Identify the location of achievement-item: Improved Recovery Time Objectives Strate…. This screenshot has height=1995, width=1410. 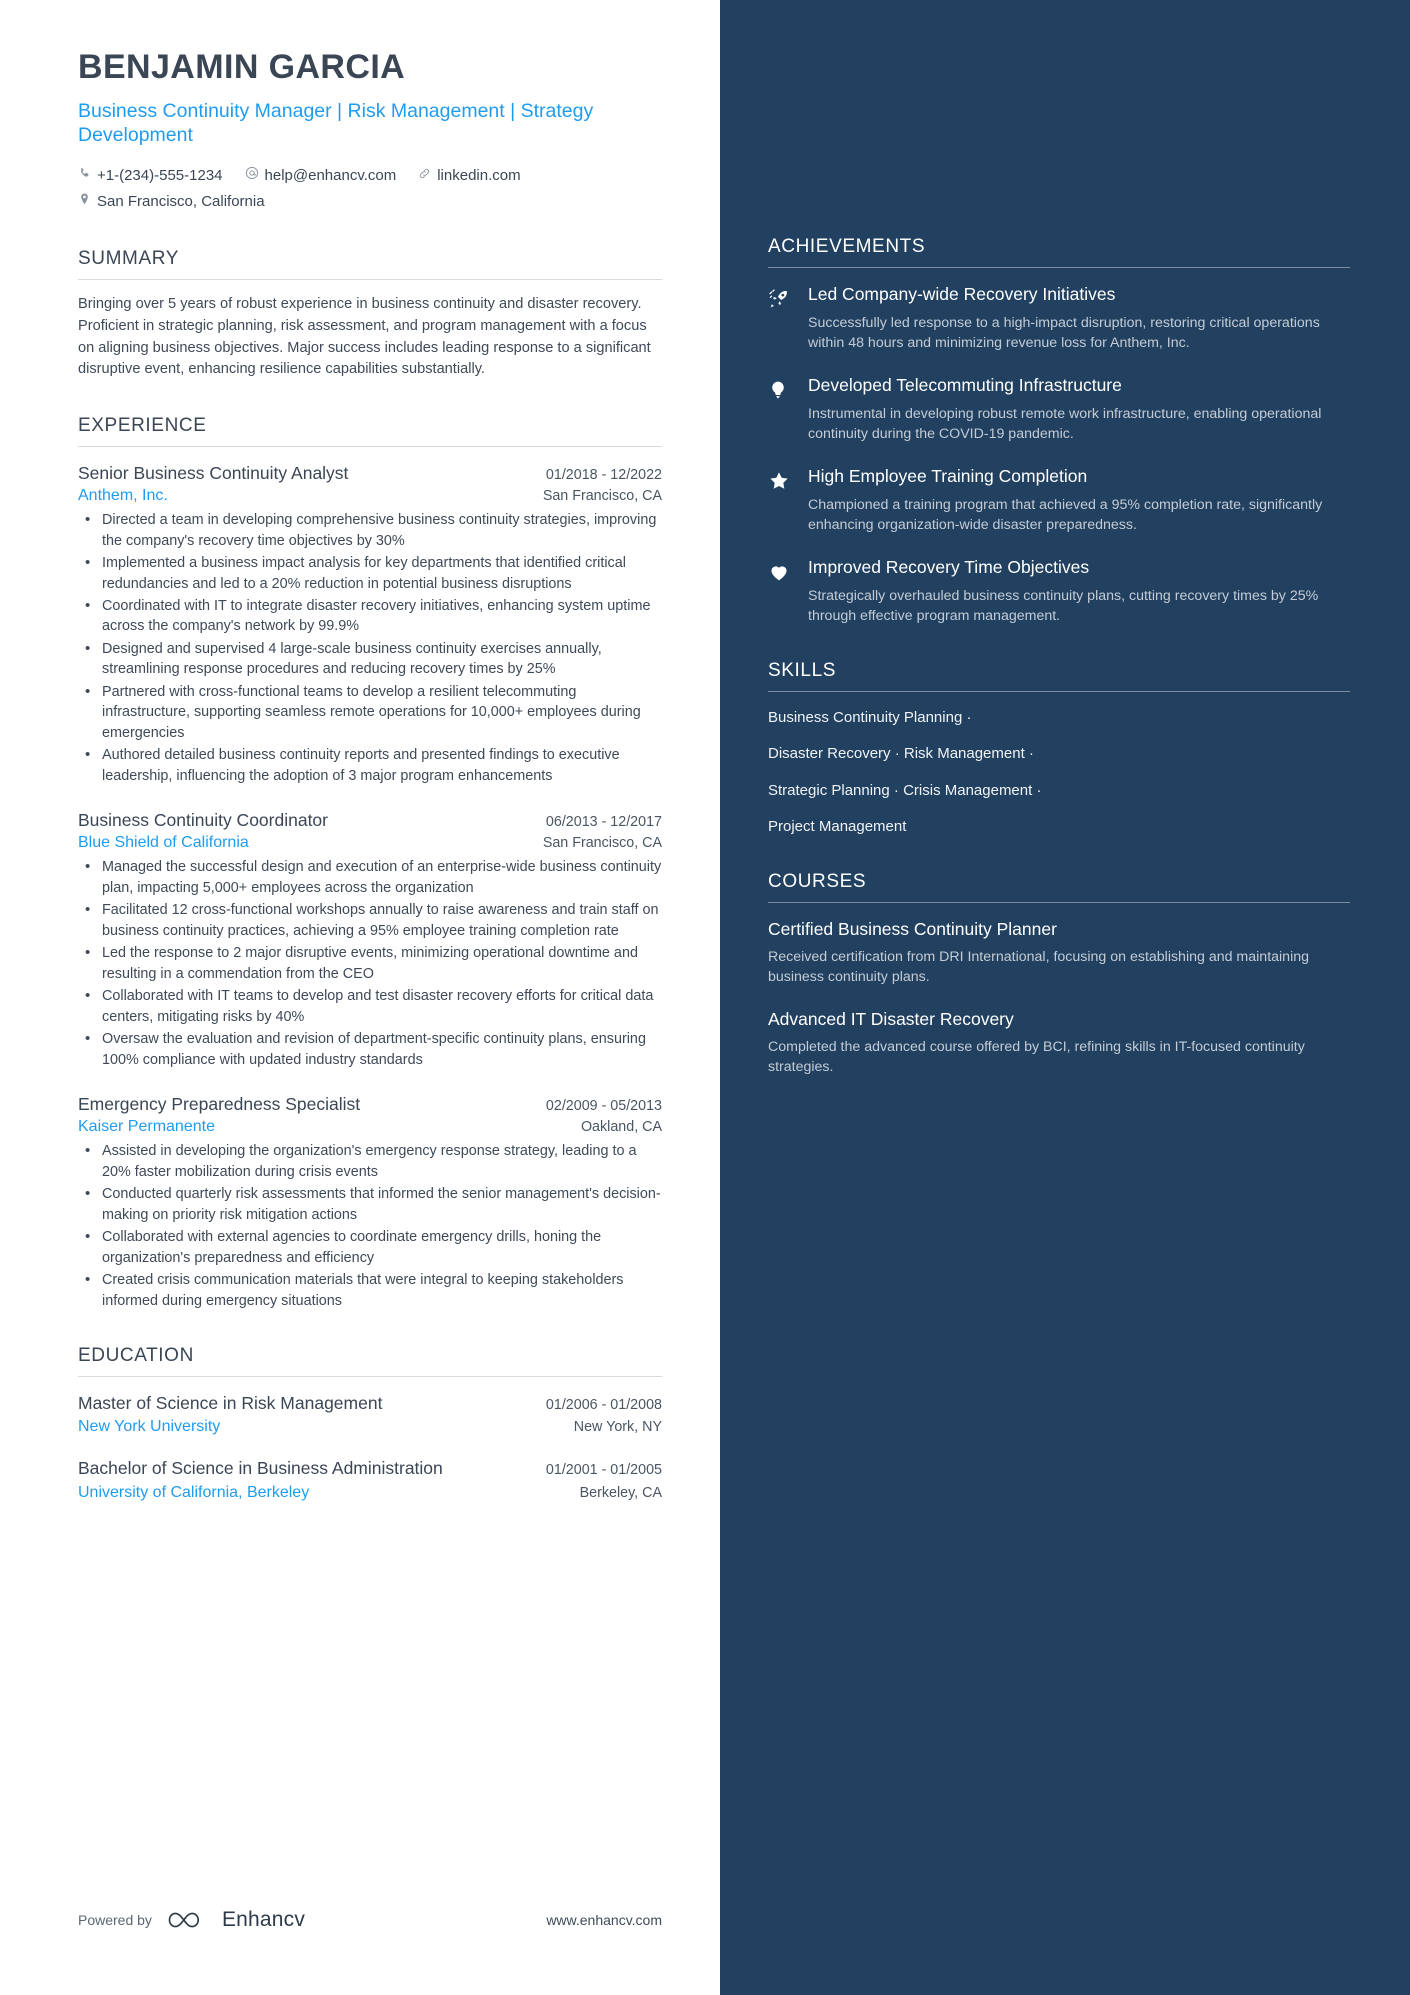
(1059, 591).